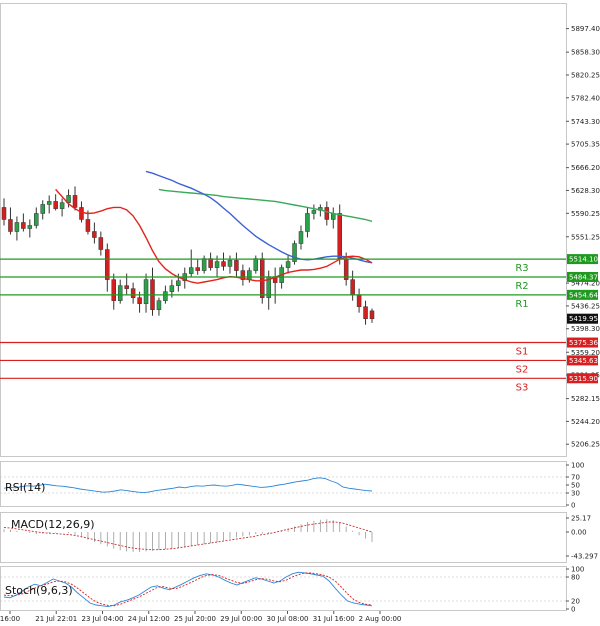 Image resolution: width=600 pixels, height=626 pixels. I want to click on price-tick-label: 5551.25, so click(585, 237).